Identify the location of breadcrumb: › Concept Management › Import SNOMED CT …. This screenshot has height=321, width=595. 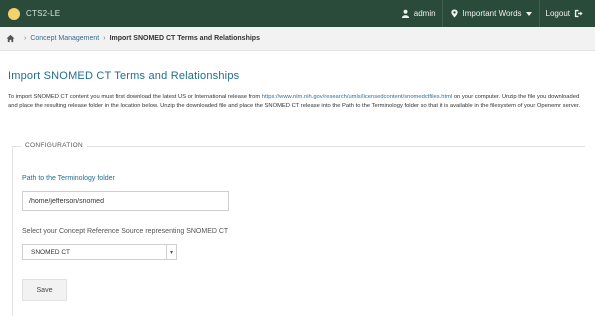
(297, 39).